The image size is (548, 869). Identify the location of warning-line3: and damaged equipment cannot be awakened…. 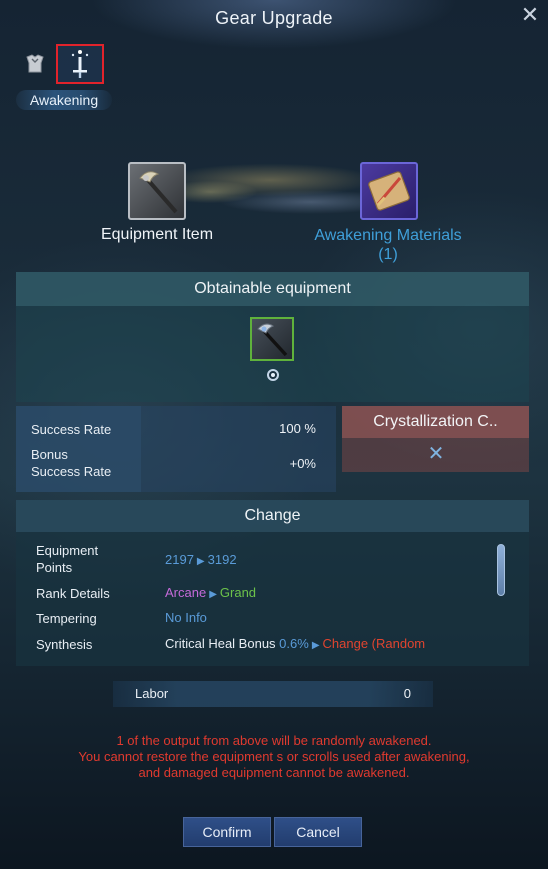
(274, 772).